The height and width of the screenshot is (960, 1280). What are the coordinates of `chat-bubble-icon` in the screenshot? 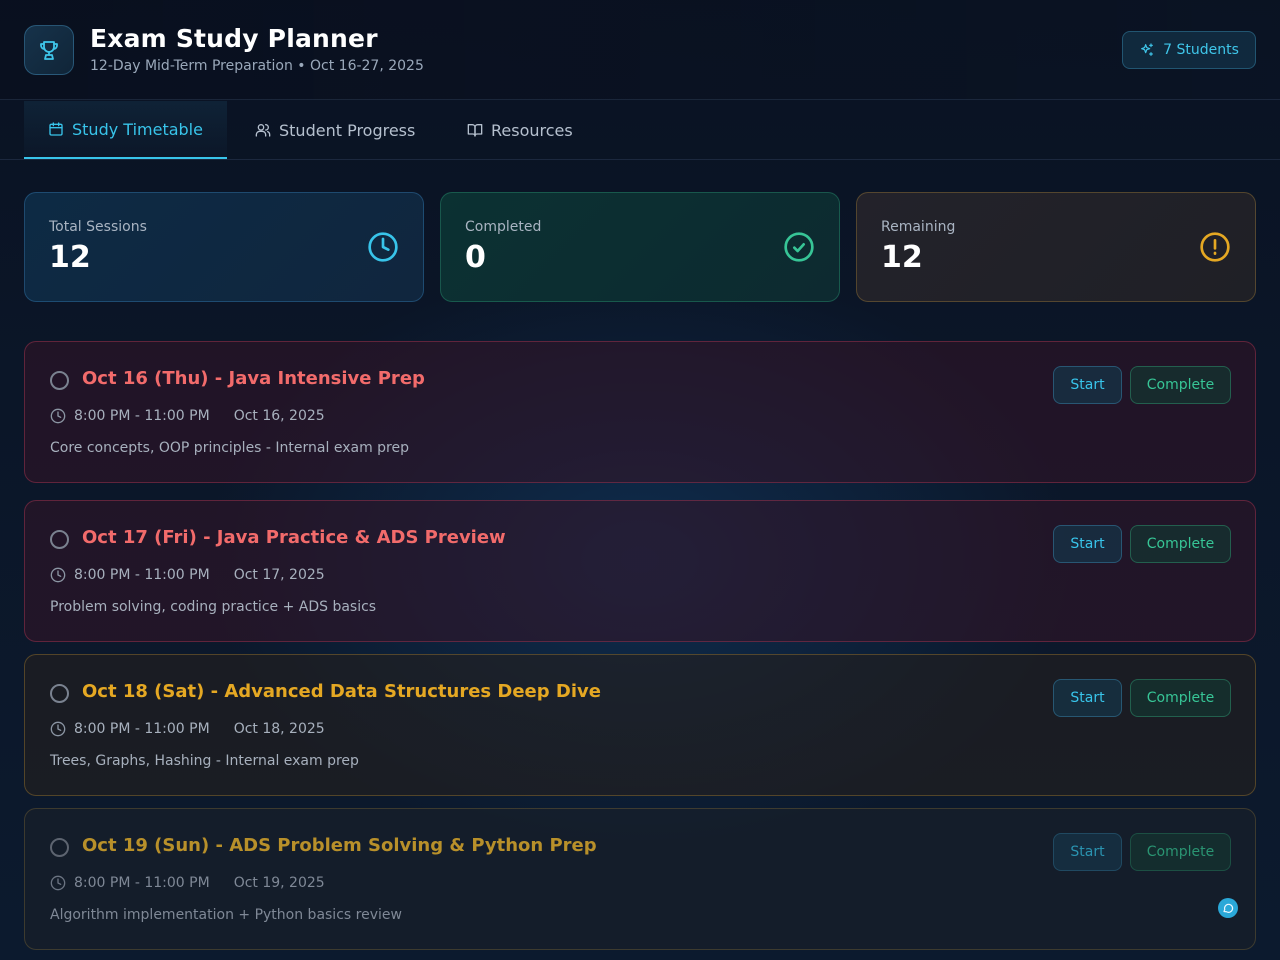 It's located at (1228, 908).